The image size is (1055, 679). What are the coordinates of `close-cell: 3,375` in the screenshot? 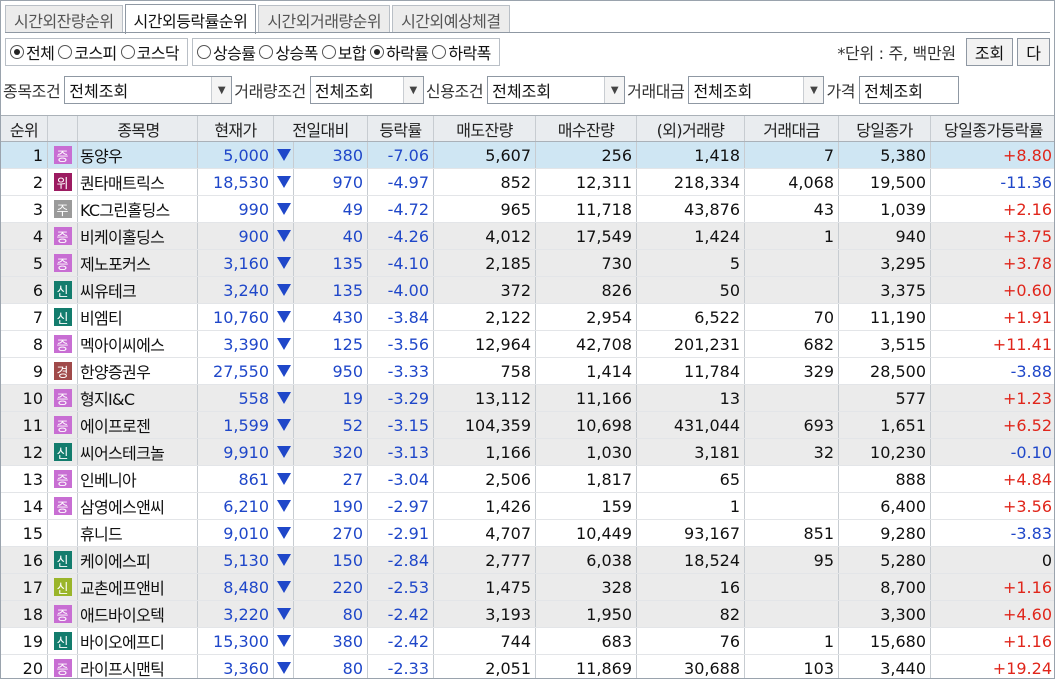 It's located at (885, 290).